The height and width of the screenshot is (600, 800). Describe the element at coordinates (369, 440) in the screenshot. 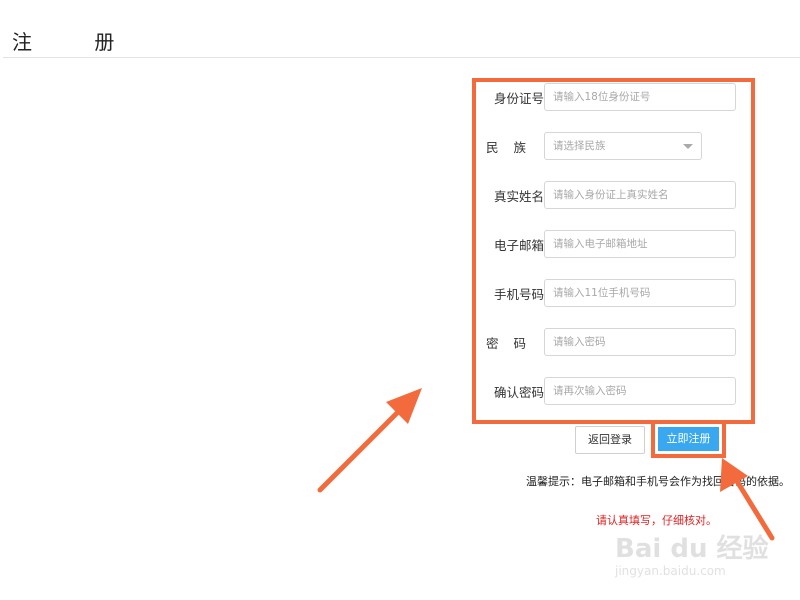

I see `arrow-to-form-icon` at that location.